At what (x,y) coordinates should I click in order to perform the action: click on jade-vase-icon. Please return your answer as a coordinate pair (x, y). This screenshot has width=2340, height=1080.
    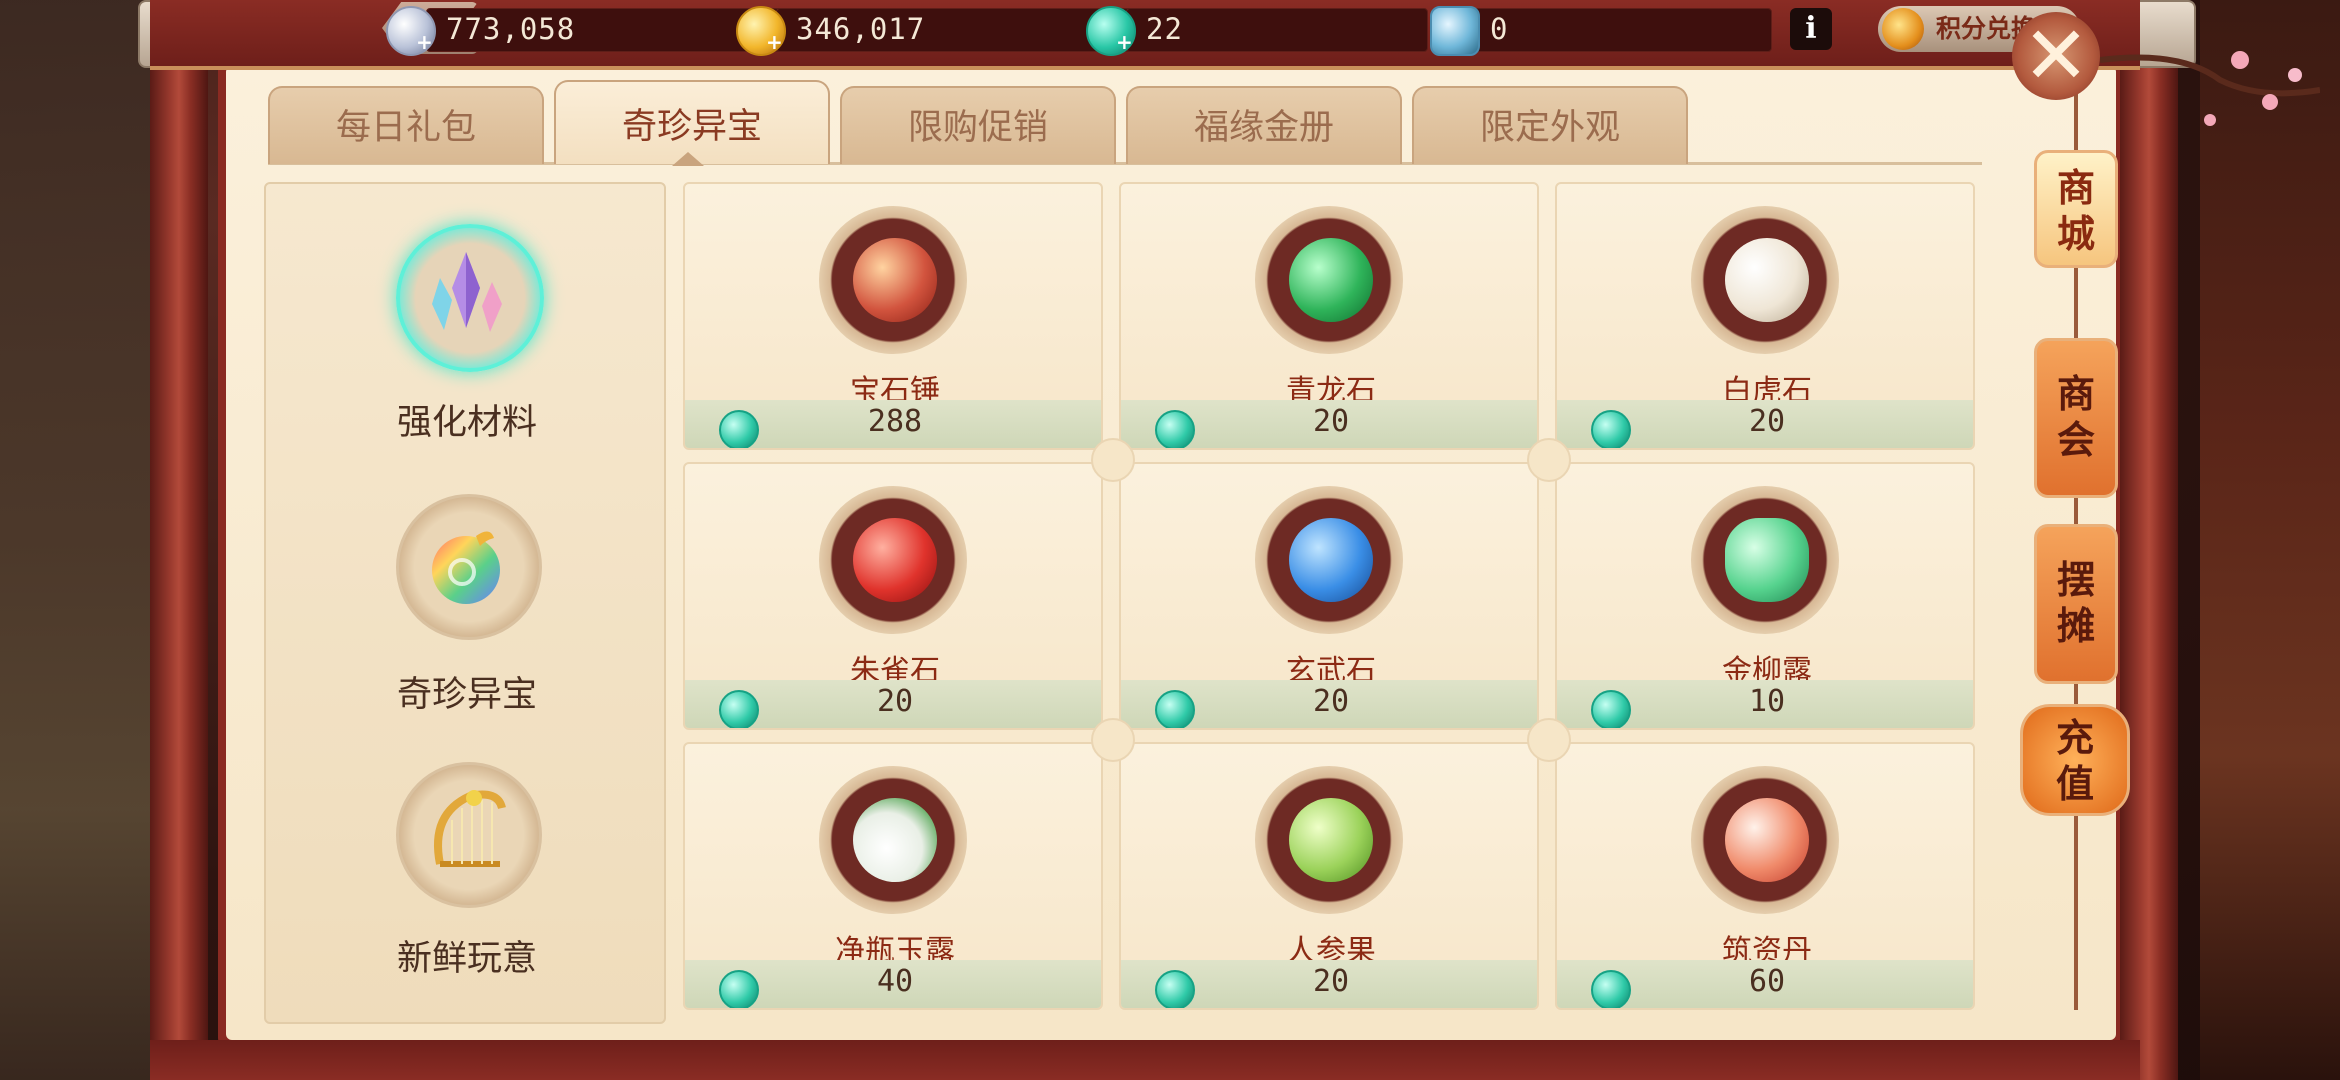
    Looking at the image, I should click on (895, 840).